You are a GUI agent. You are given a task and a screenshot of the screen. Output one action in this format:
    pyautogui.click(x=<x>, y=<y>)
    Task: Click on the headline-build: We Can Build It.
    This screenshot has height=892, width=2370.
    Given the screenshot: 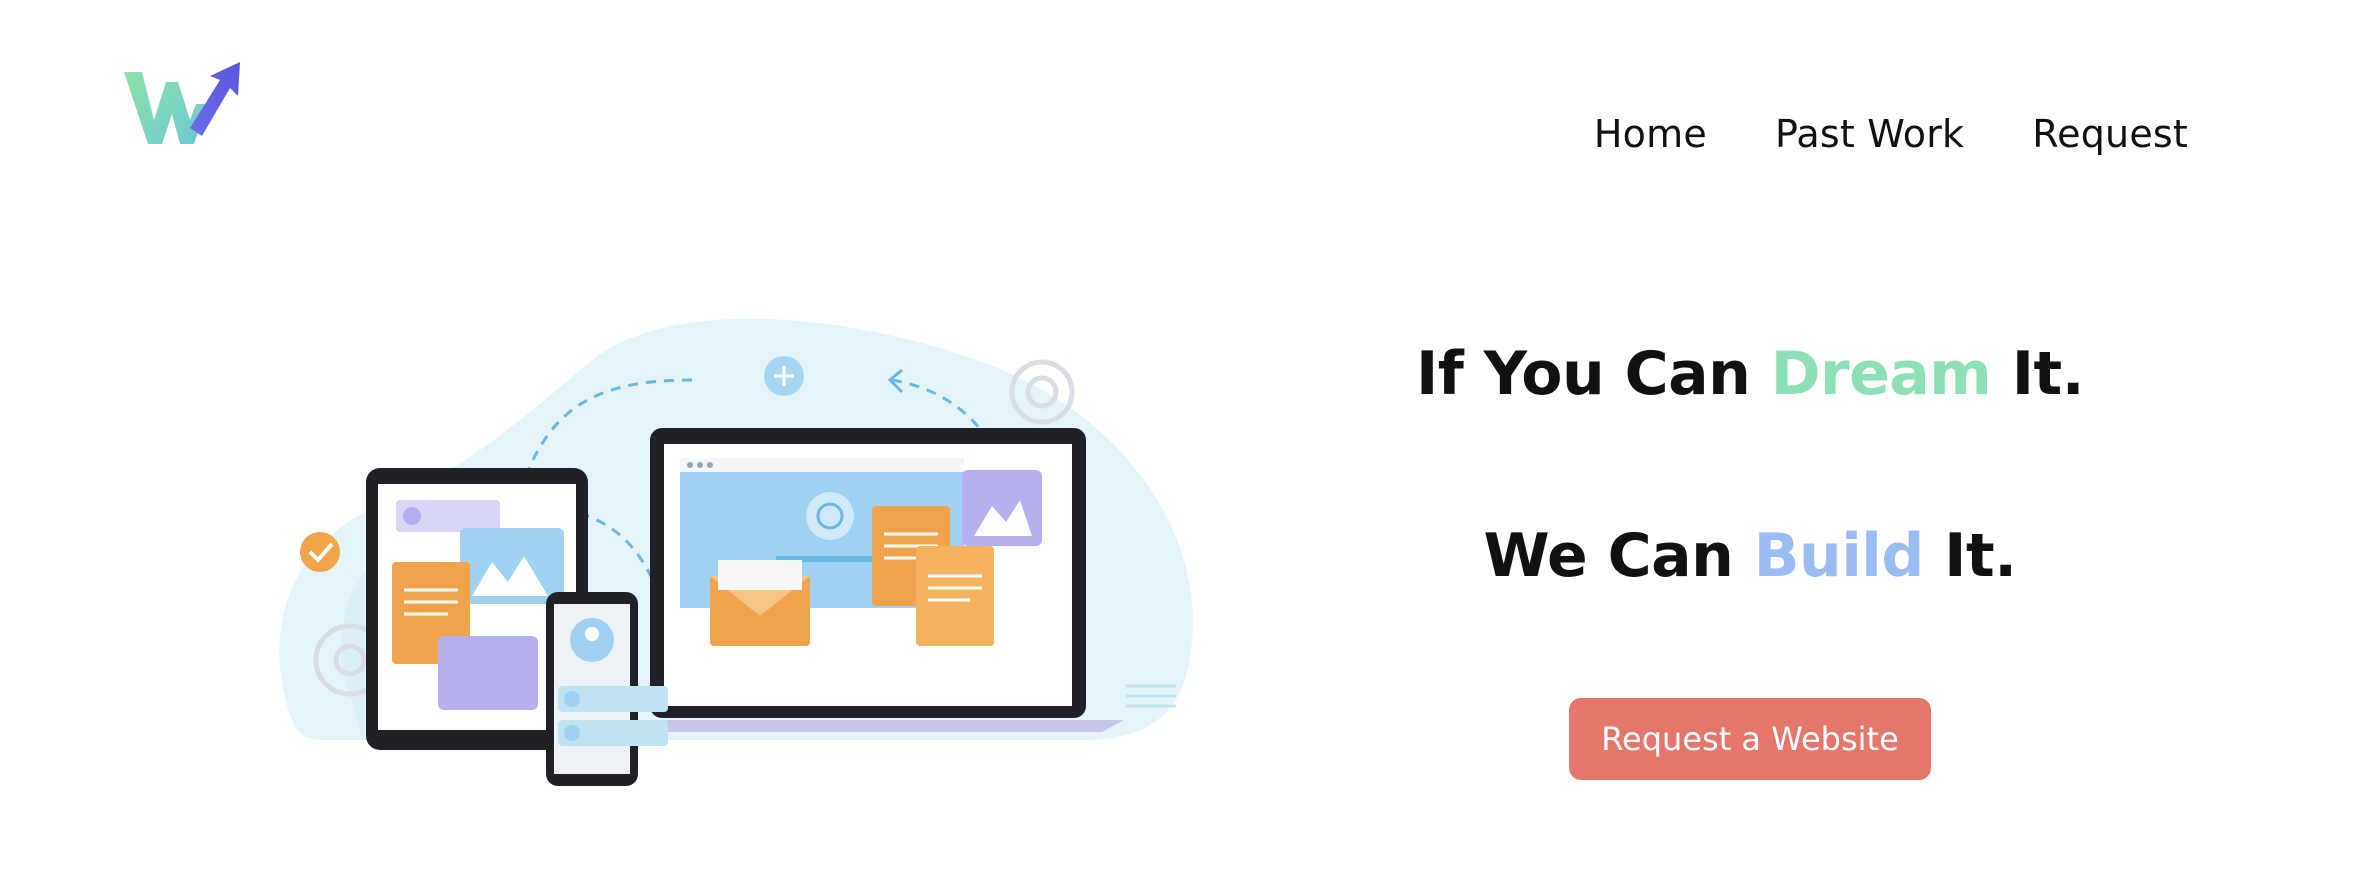 What is the action you would take?
    pyautogui.click(x=1750, y=556)
    